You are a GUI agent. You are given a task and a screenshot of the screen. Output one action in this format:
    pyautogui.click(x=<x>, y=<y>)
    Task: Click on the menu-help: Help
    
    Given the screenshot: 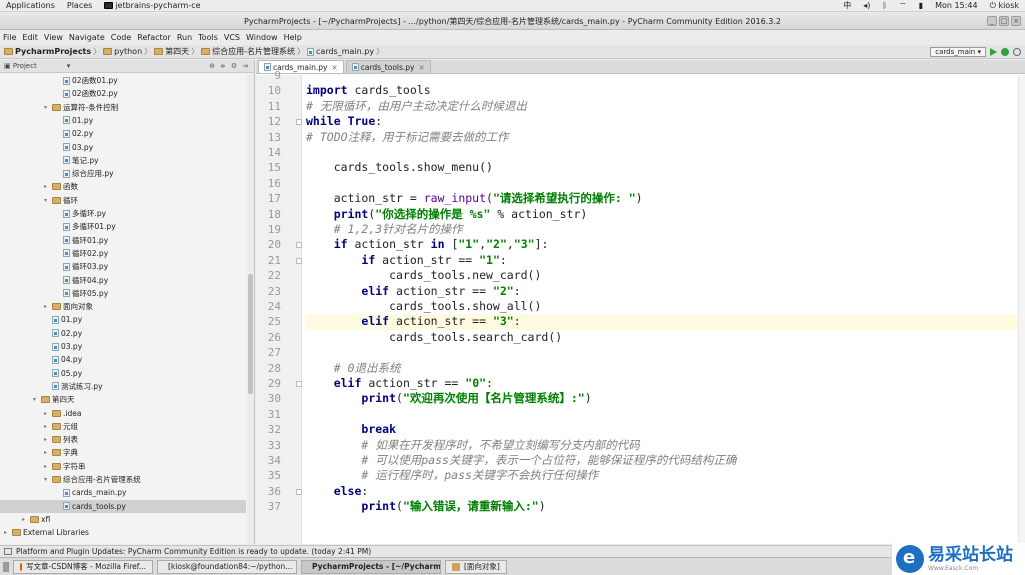 What is the action you would take?
    pyautogui.click(x=293, y=37)
    